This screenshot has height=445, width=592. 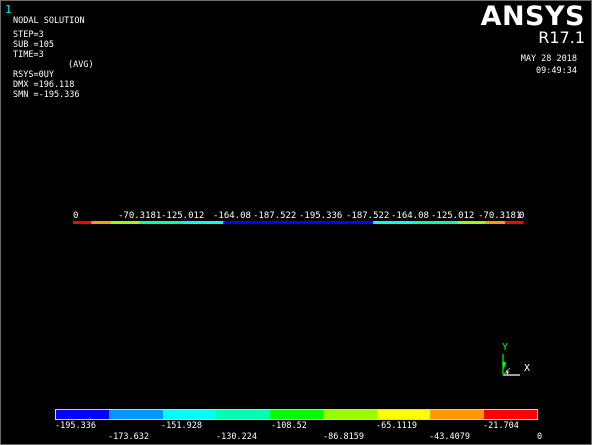 I want to click on legend-value: -65.1119, so click(x=396, y=426).